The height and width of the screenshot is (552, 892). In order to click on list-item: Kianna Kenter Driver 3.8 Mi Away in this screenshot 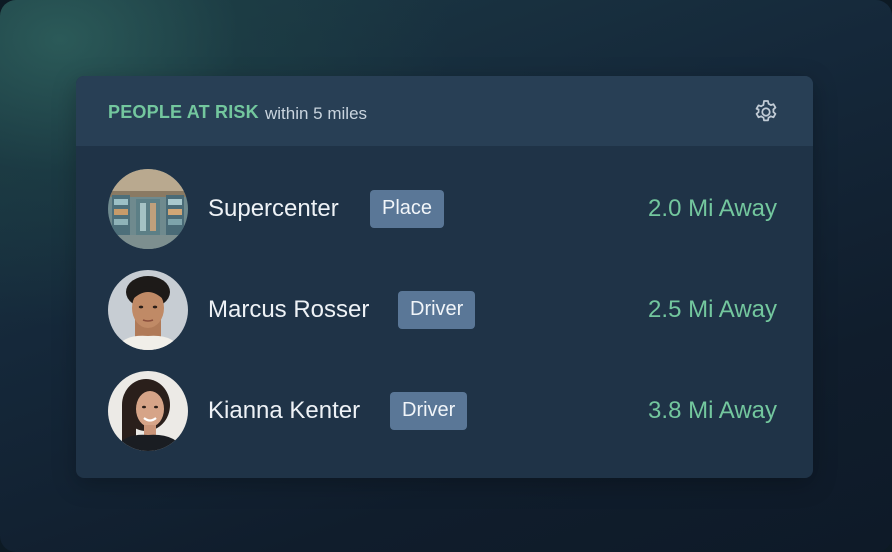, I will do `click(444, 411)`.